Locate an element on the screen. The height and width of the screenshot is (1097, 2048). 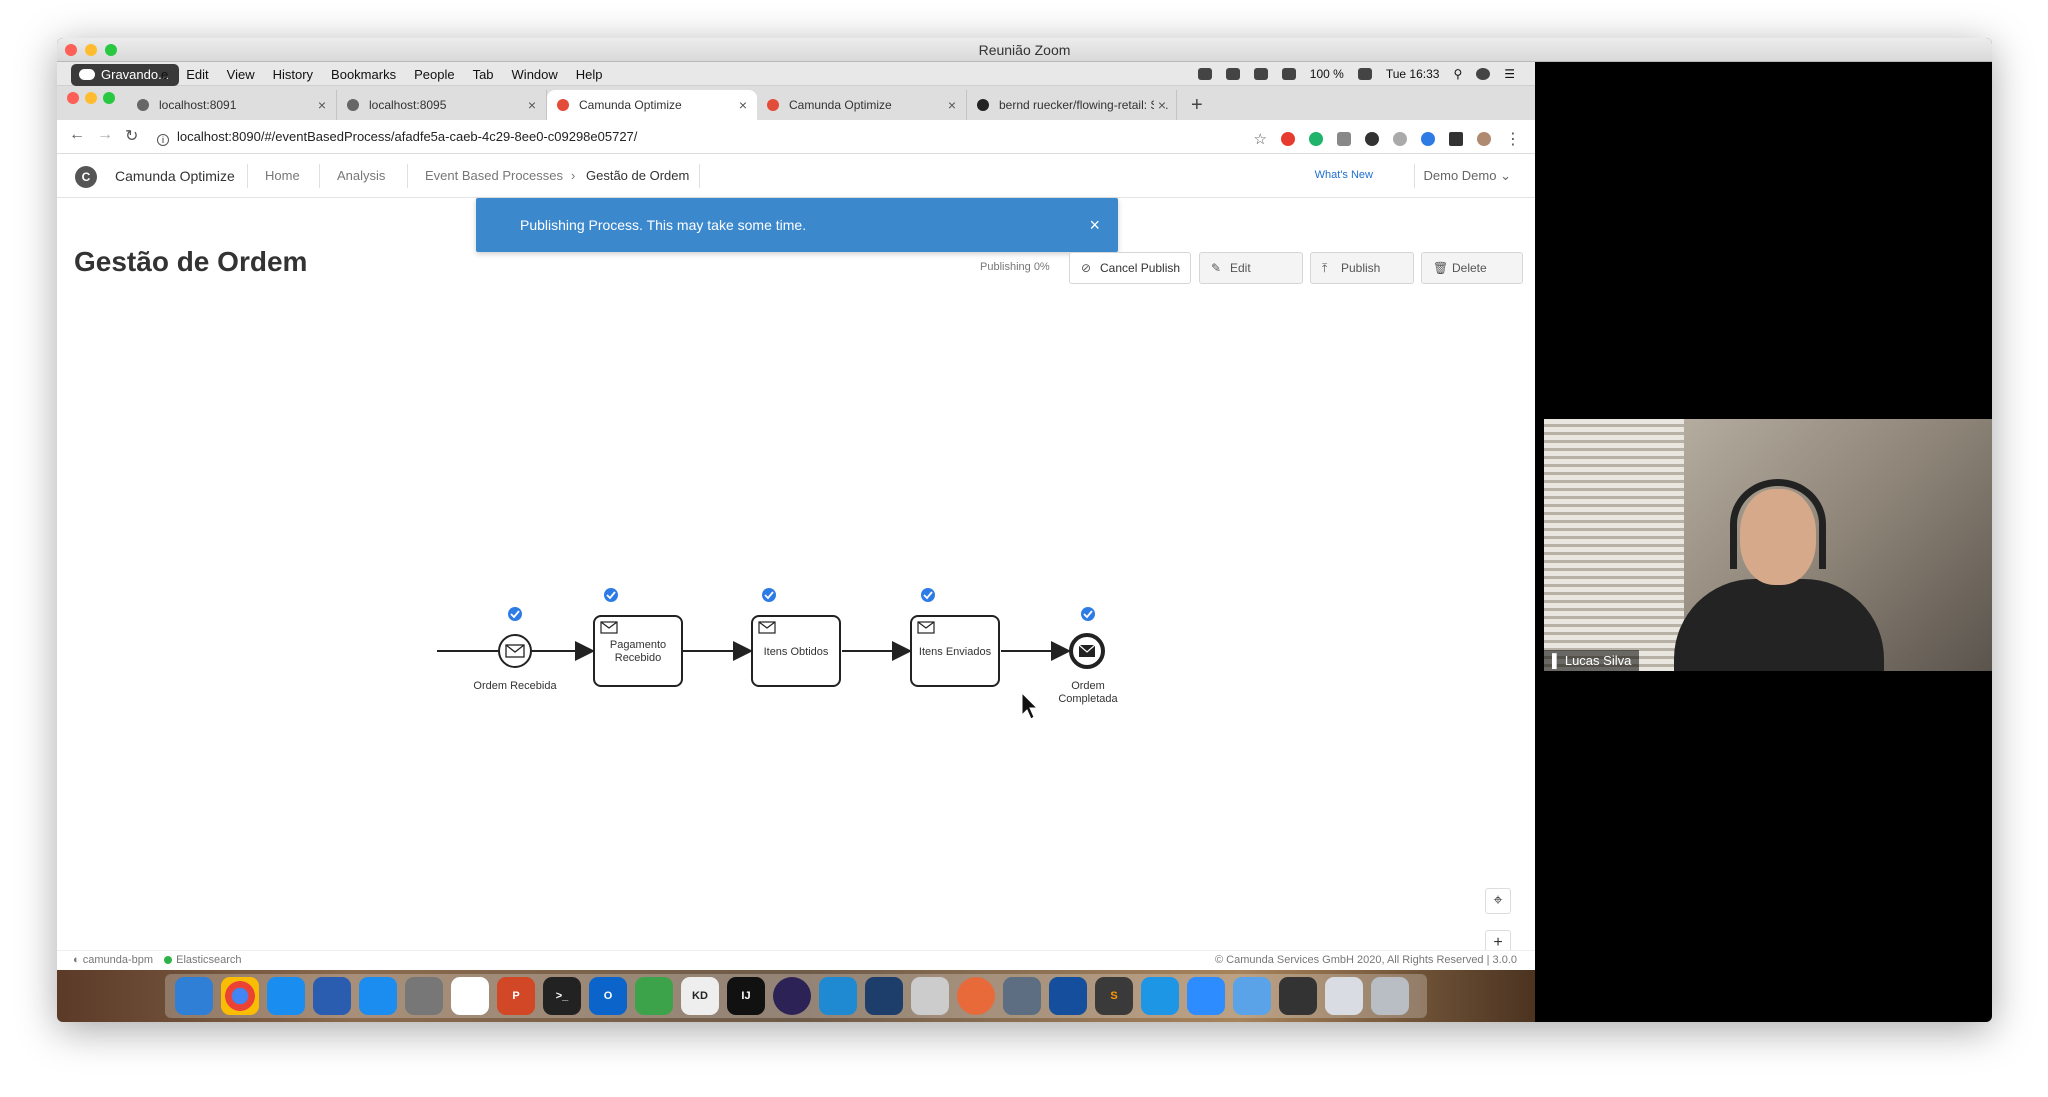
upload-status-icon is located at coordinates (1260, 74).